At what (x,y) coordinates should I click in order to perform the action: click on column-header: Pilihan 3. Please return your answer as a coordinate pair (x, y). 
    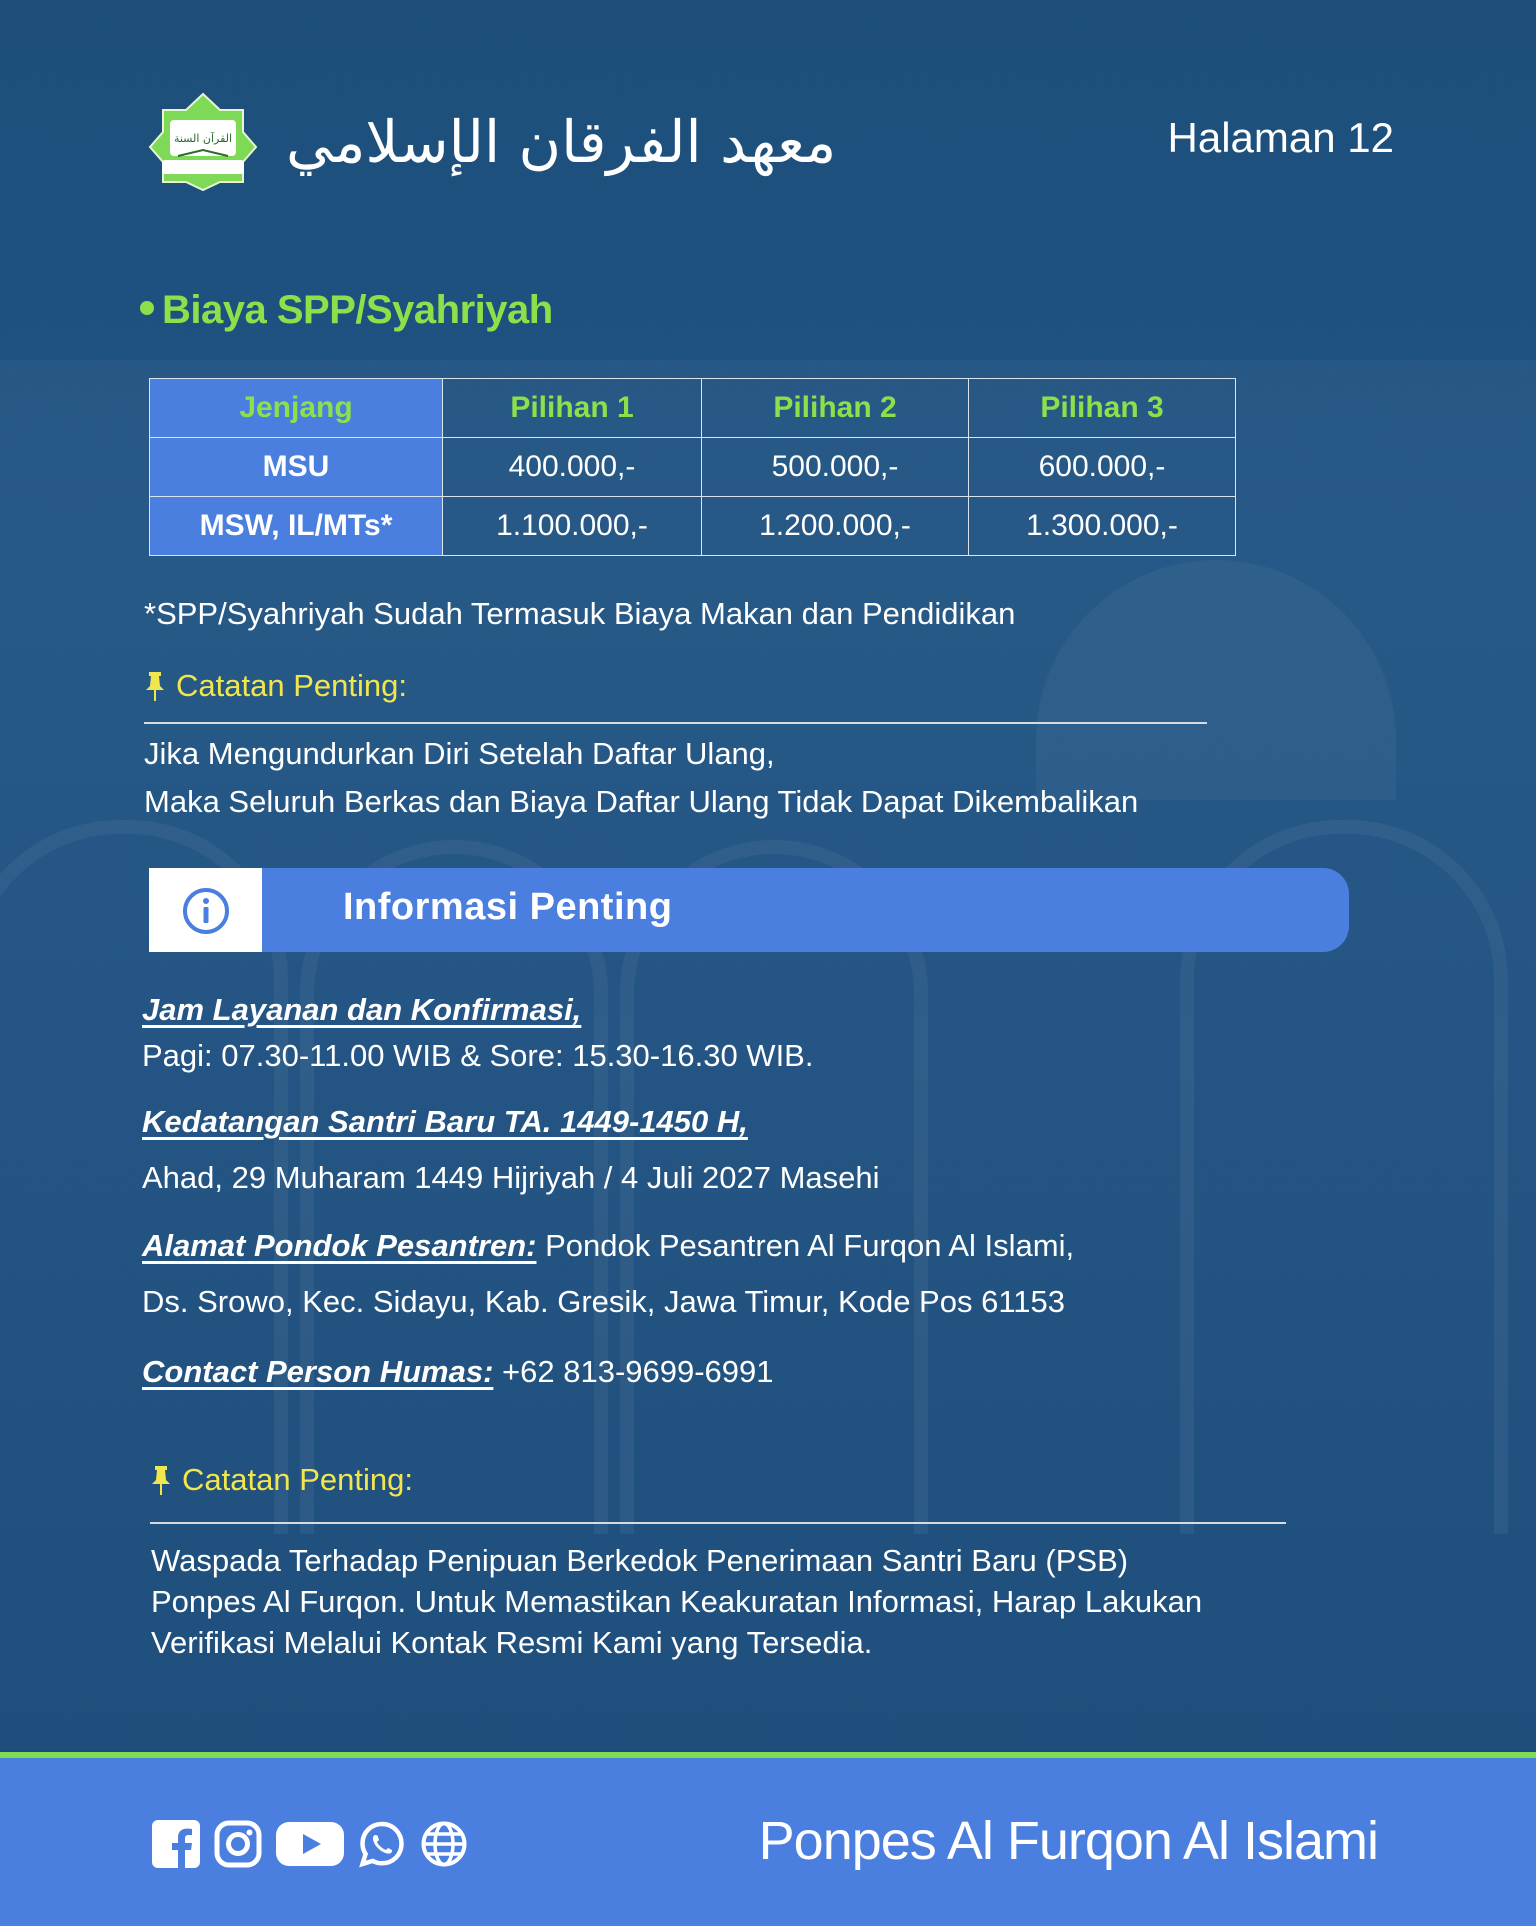
    Looking at the image, I should click on (1102, 408).